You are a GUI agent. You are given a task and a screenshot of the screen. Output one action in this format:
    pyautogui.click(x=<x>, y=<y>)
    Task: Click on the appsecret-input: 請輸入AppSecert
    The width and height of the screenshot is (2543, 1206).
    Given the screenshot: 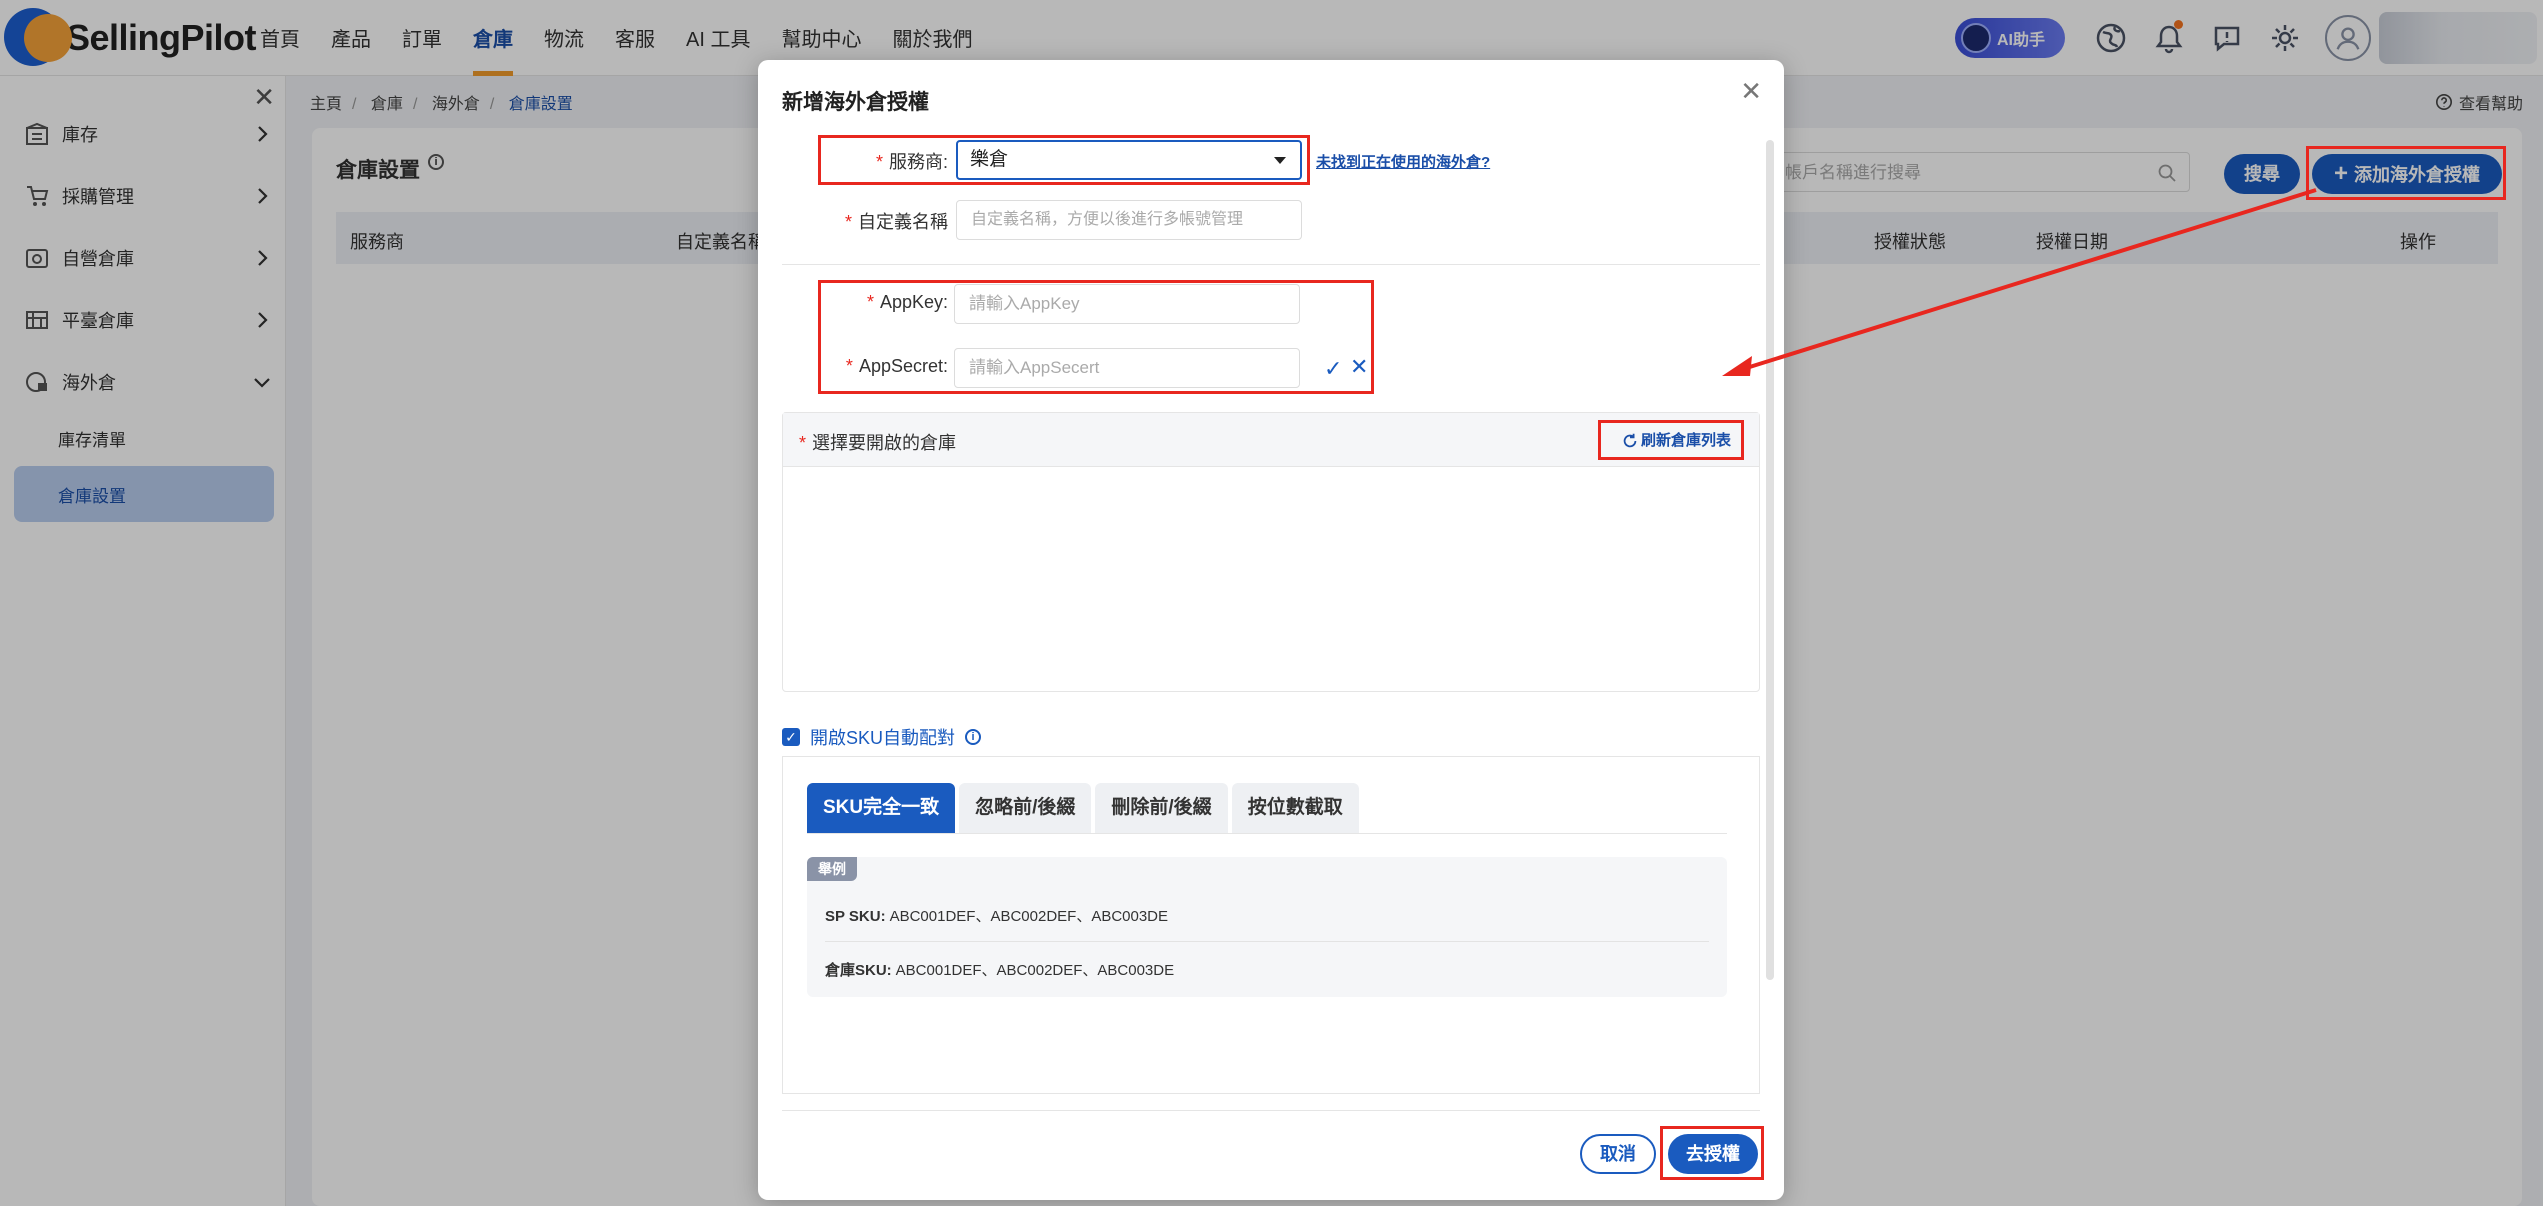 What is the action you would take?
    pyautogui.click(x=1127, y=368)
    